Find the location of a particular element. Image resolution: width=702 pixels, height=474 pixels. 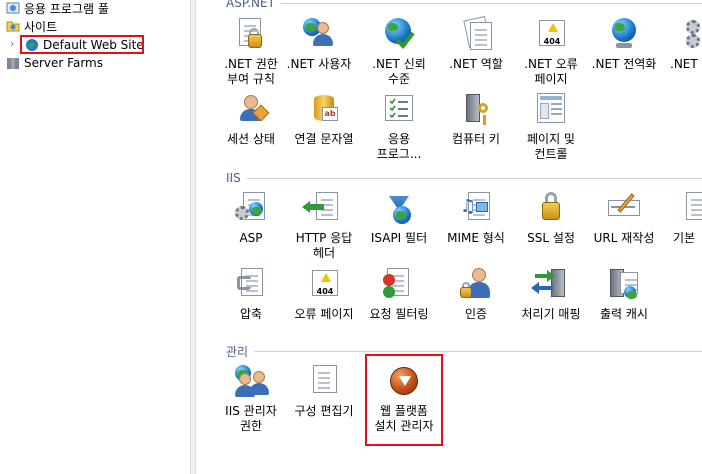

web-platform-installer-icon is located at coordinates (404, 381).